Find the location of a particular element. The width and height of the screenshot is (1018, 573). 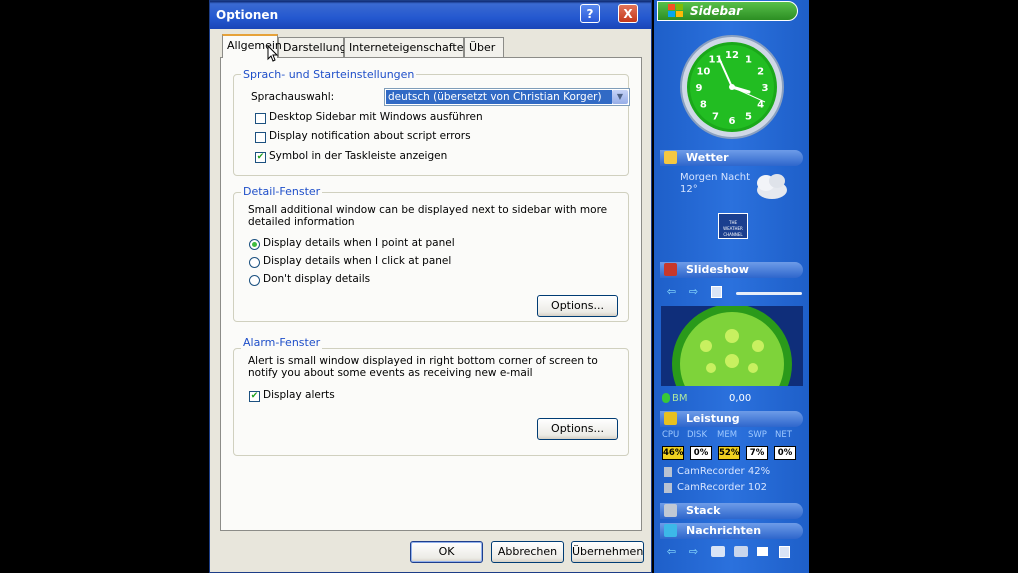

perf-header-cpu: CPU is located at coordinates (671, 435).